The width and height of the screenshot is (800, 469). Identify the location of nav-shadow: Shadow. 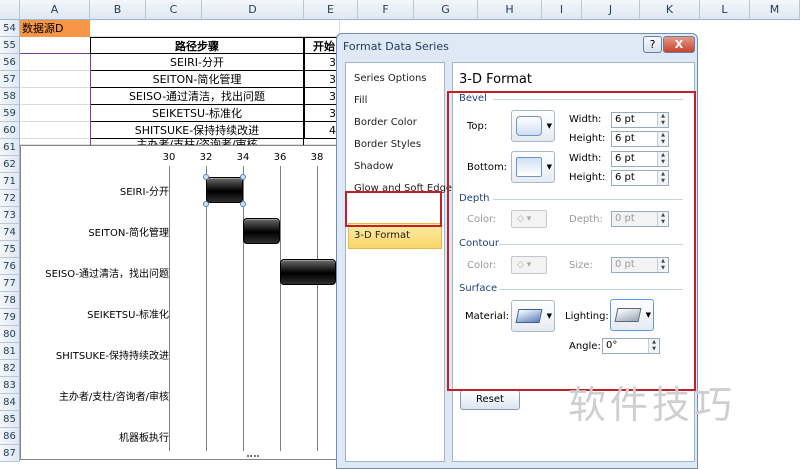
(373, 166).